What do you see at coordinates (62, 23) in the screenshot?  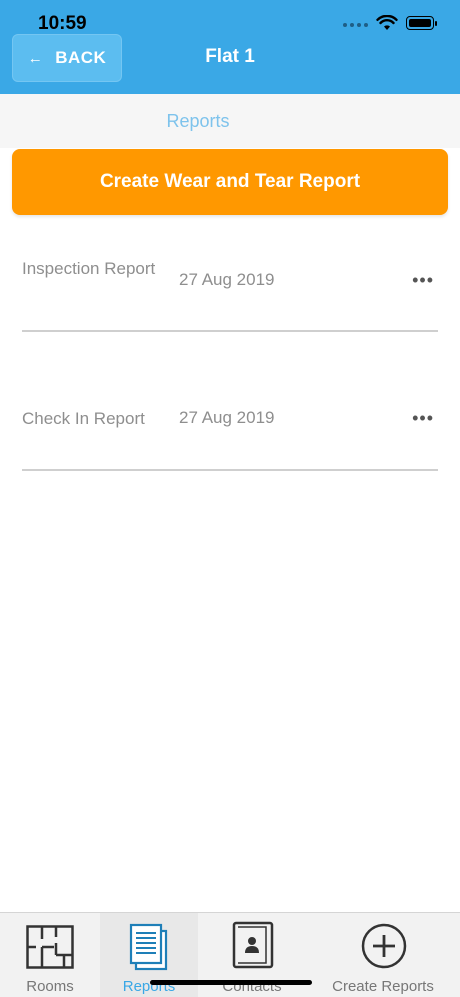 I see `status-time: 10:59` at bounding box center [62, 23].